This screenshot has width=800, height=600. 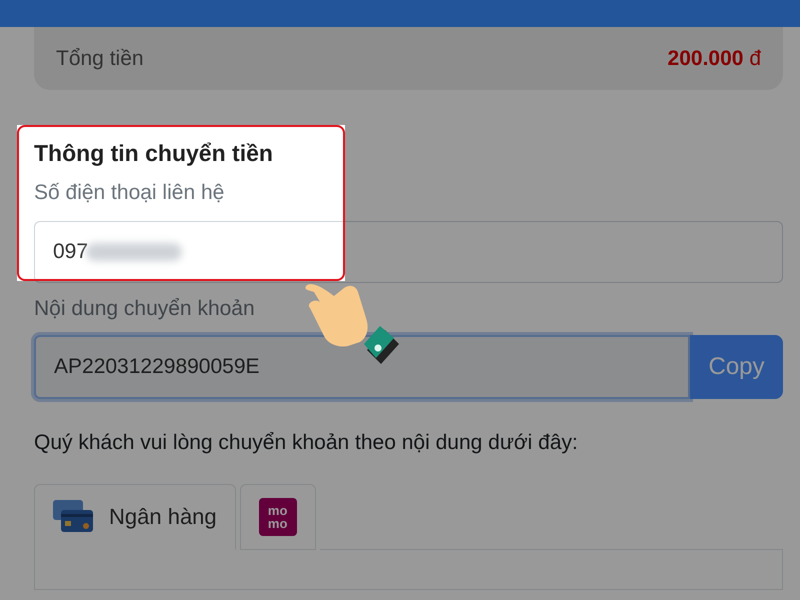 I want to click on bank-tab: Ngân hàng, so click(x=135, y=517).